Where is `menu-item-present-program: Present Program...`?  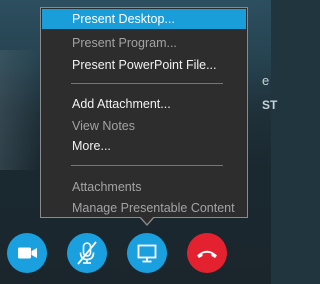 menu-item-present-program: Present Program... is located at coordinates (144, 43).